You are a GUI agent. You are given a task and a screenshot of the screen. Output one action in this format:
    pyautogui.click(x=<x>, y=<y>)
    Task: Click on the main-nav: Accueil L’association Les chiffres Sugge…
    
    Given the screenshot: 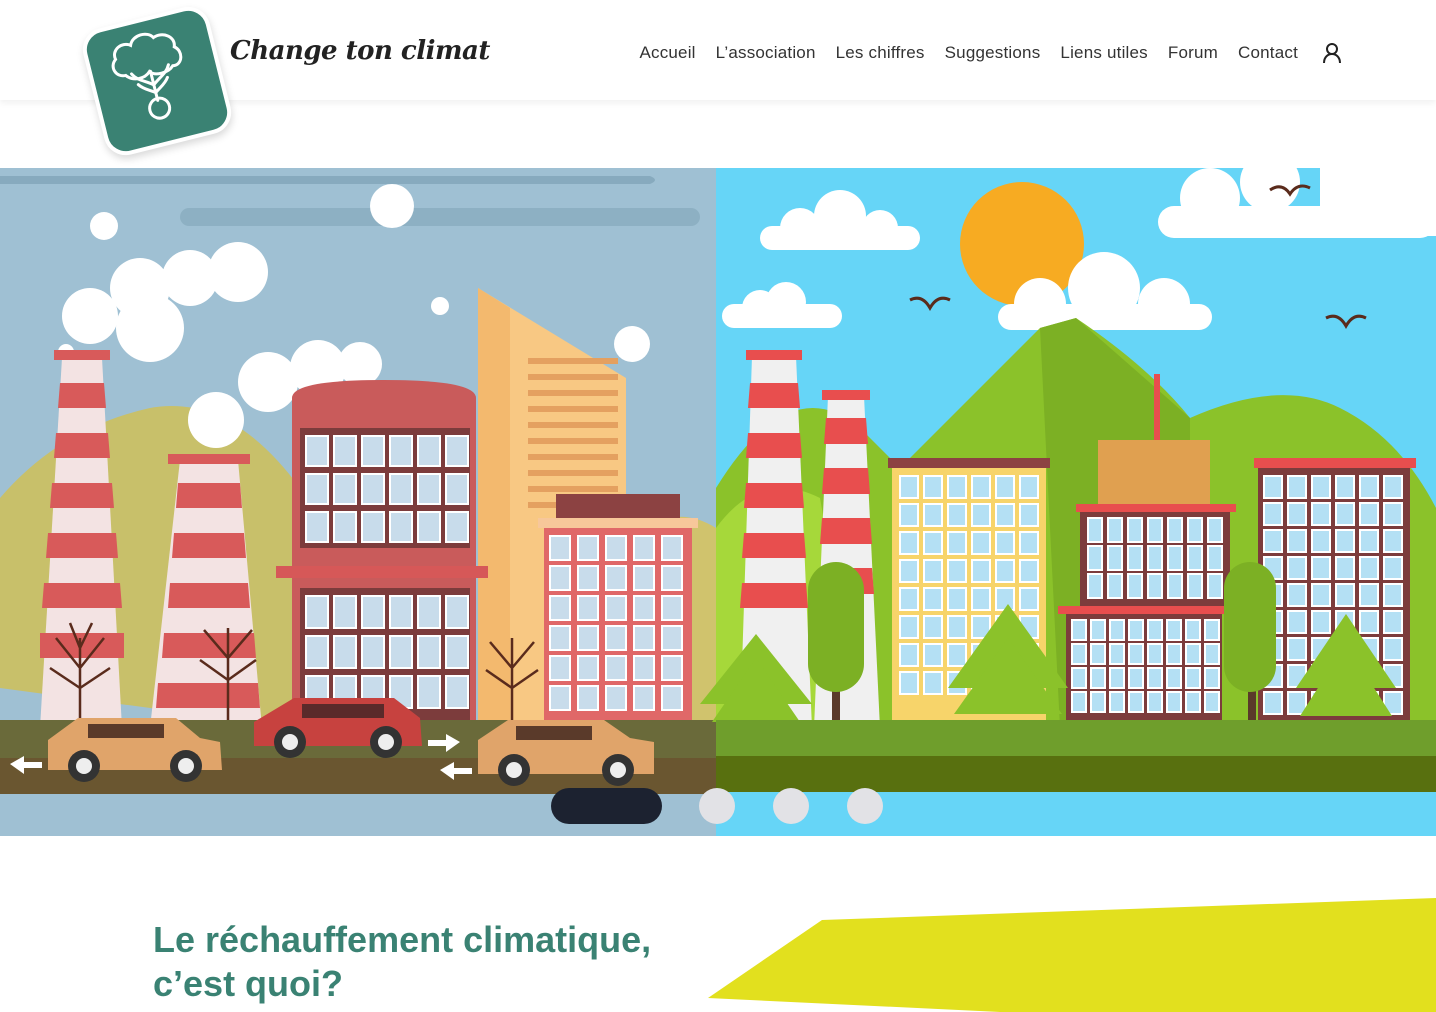 What is the action you would take?
    pyautogui.click(x=990, y=53)
    